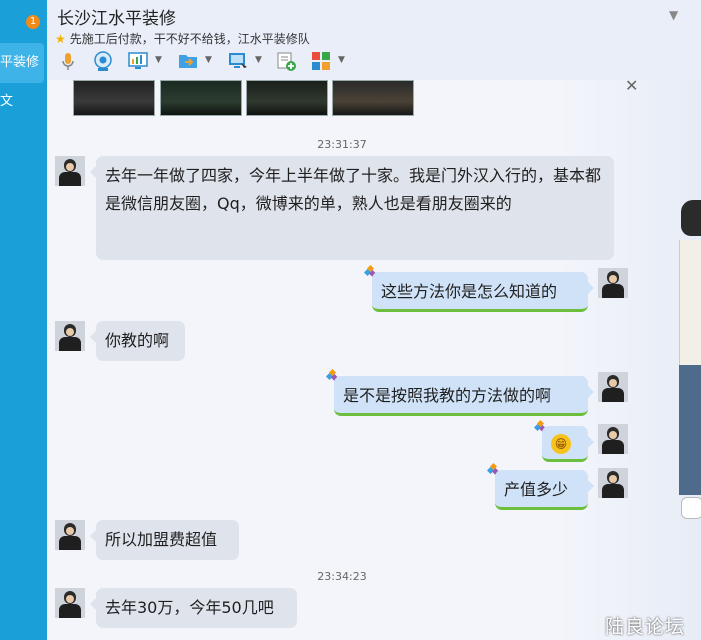 This screenshot has height=640, width=701. I want to click on sidebar: 1 平装修 文, so click(23, 320).